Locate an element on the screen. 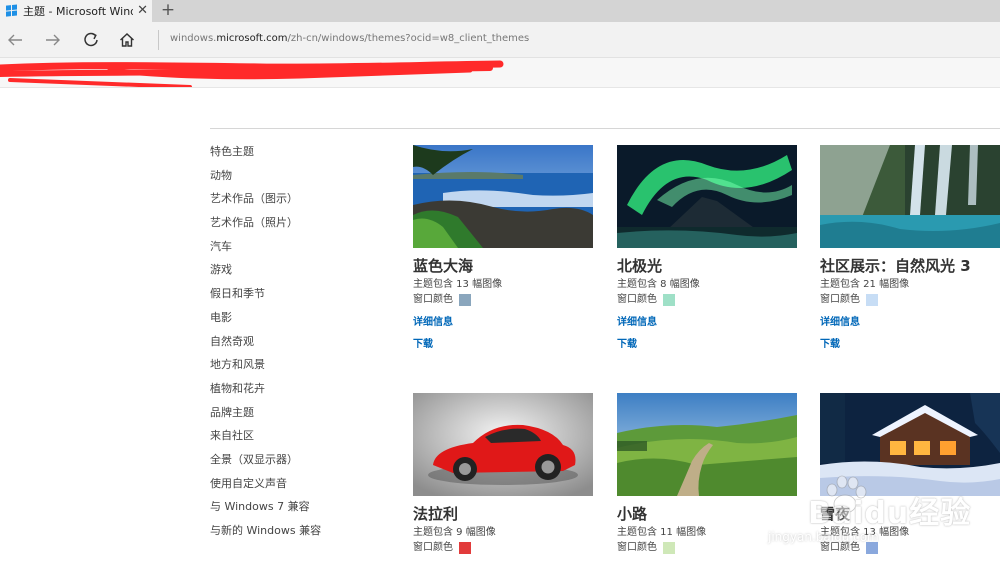 This screenshot has height=571, width=1000. theme-card-blue-sea: 蓝色大海 主题包含 13 幅图像 窗口颜色 详细信息 下载 is located at coordinates (504, 248).